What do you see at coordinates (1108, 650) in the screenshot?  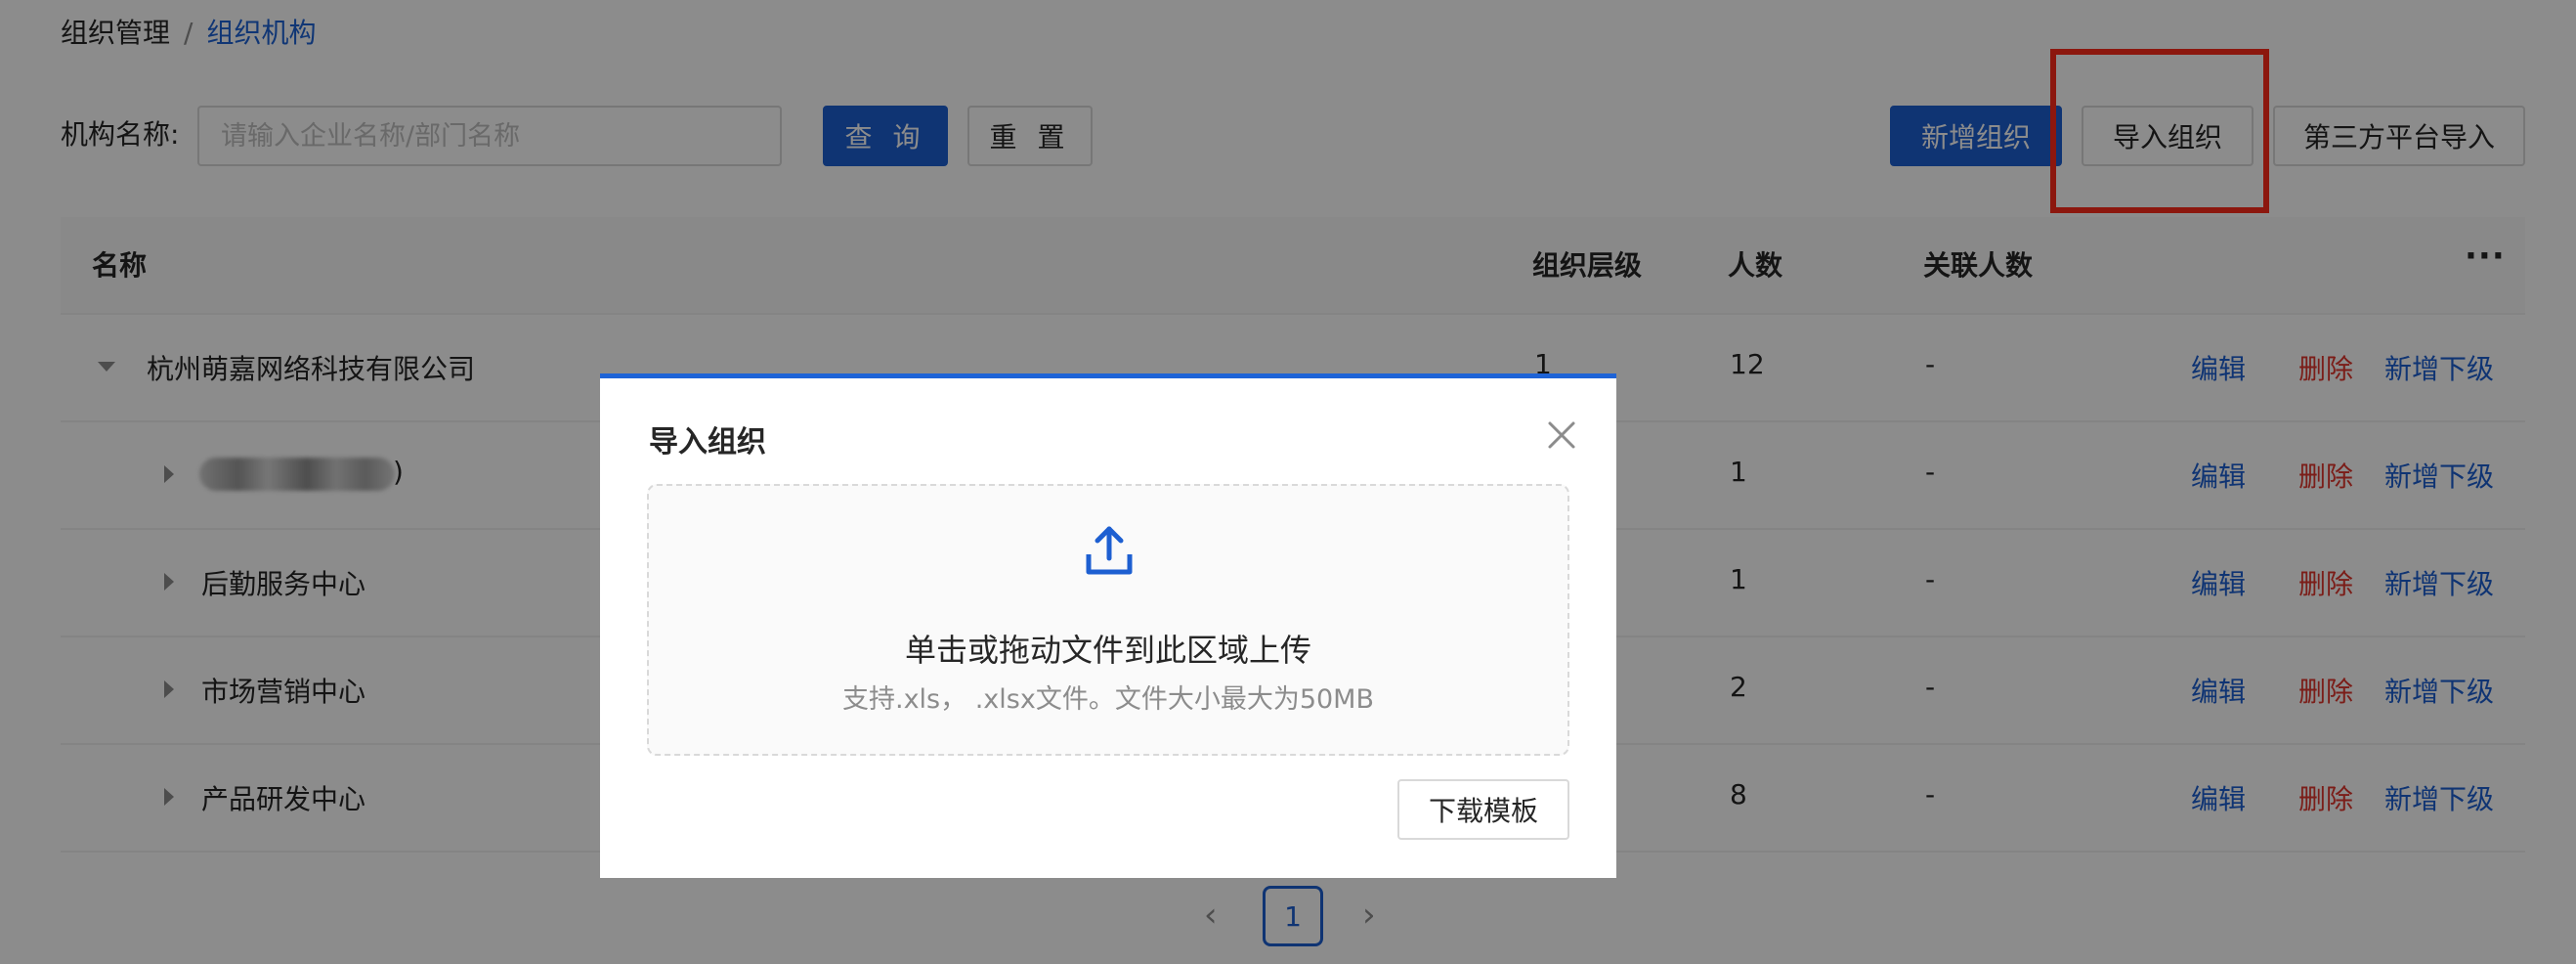 I see `dropzone-main-text: 单击或拖动文件到此区域上传` at bounding box center [1108, 650].